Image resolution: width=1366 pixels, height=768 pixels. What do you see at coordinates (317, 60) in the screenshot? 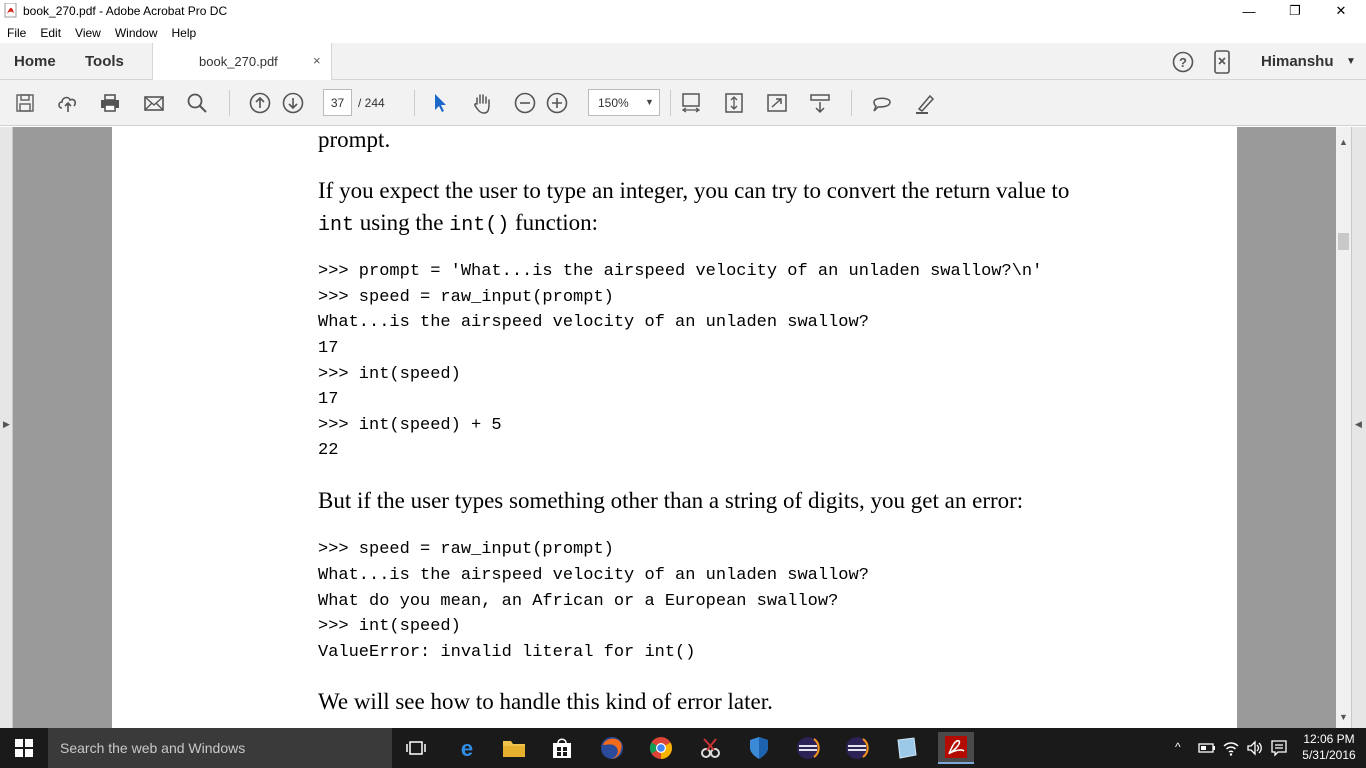
I see `tab-close-icon: ×` at bounding box center [317, 60].